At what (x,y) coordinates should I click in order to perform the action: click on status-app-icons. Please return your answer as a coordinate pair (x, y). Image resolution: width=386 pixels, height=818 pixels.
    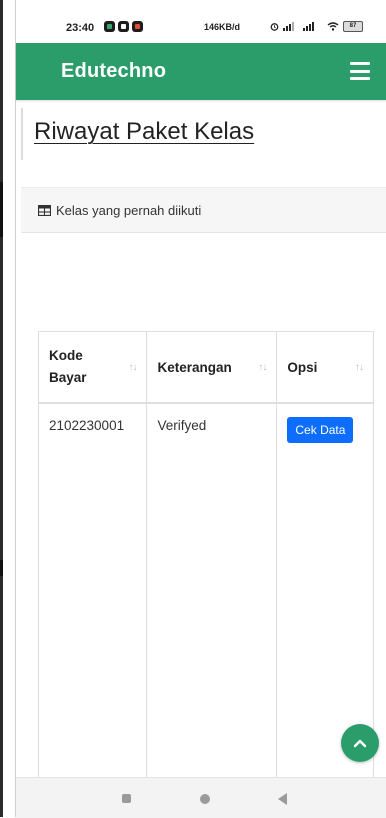
    Looking at the image, I should click on (123, 26).